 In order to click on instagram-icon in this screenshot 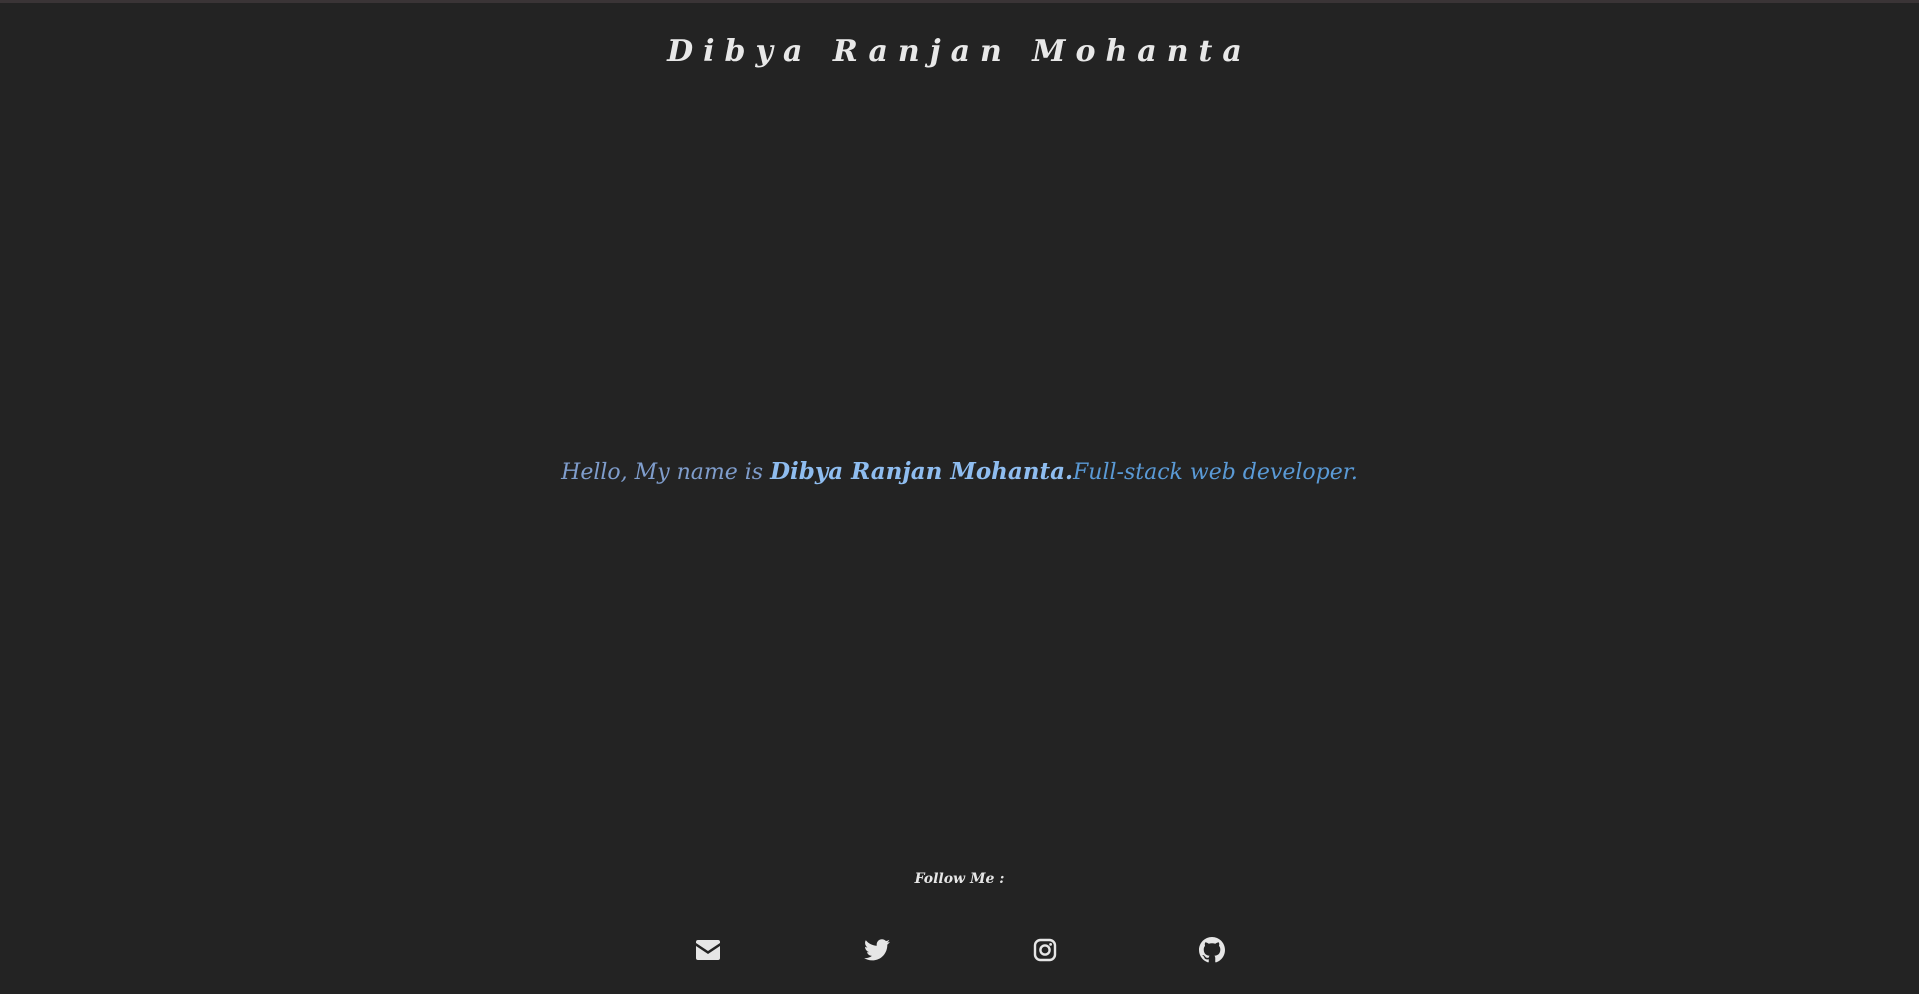, I will do `click(1045, 950)`.